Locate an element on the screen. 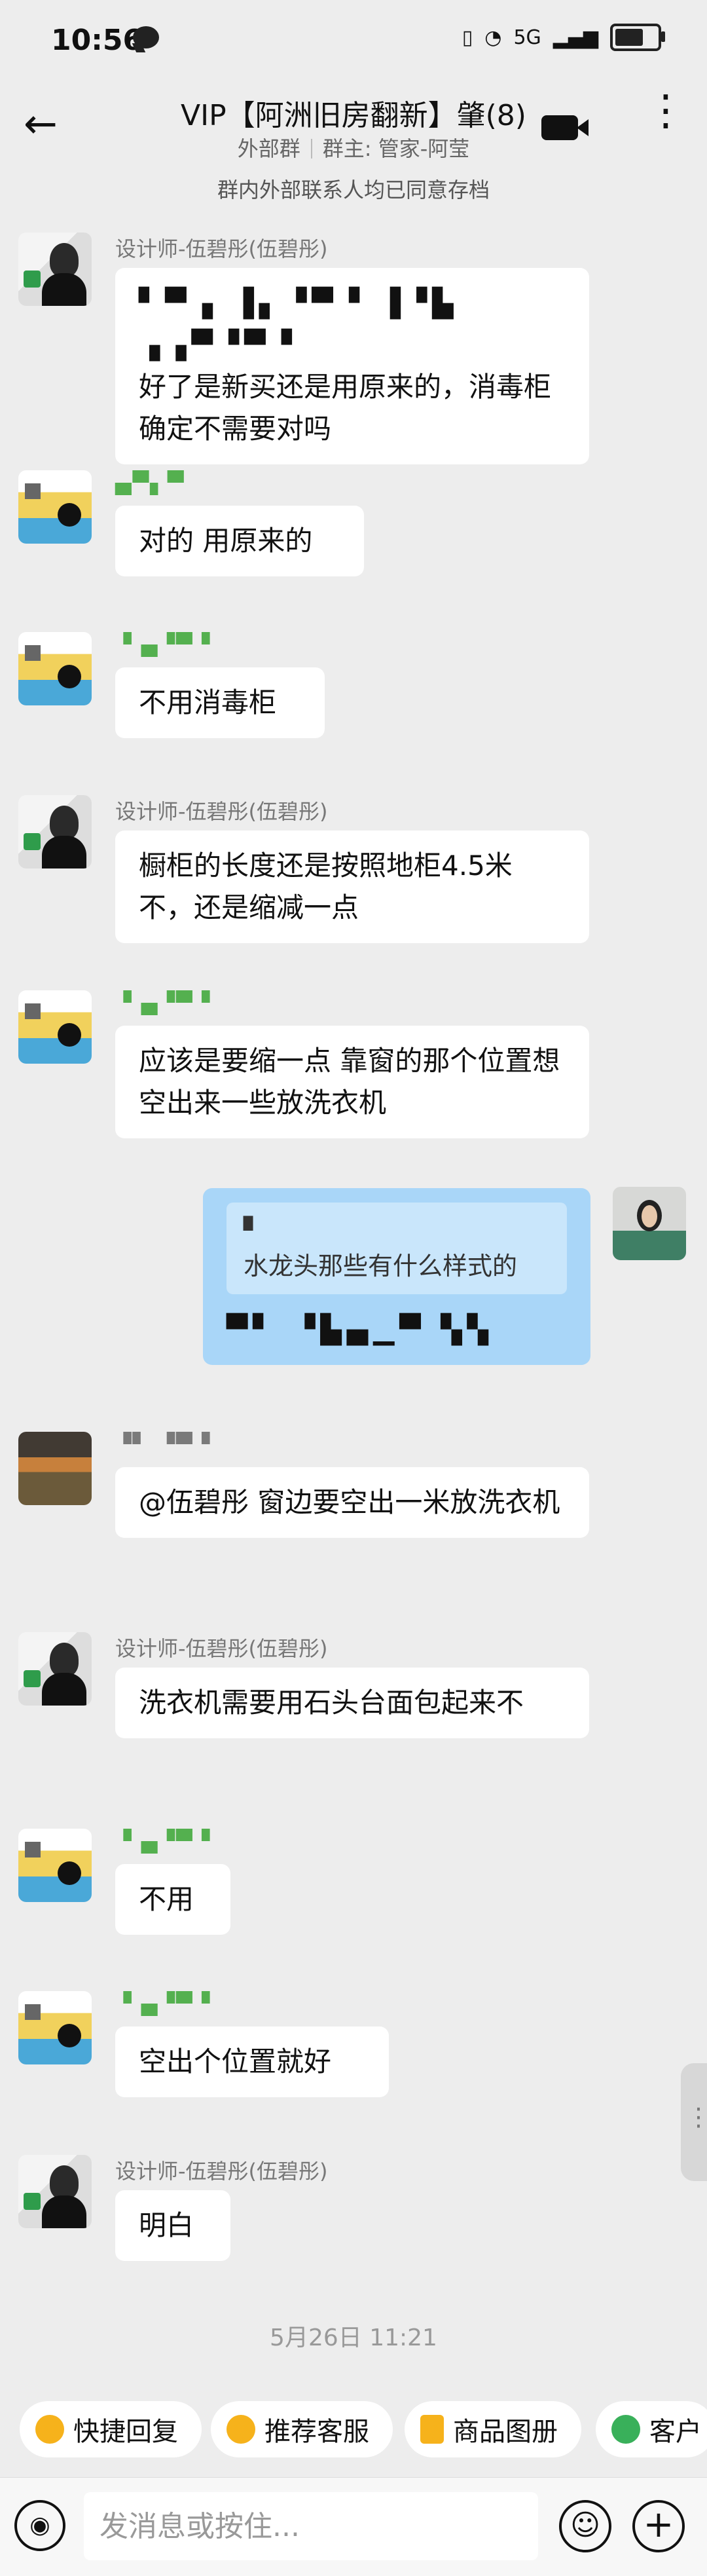  chat-subtitle: 外部群 群主: 管家-阿莹 is located at coordinates (353, 147).